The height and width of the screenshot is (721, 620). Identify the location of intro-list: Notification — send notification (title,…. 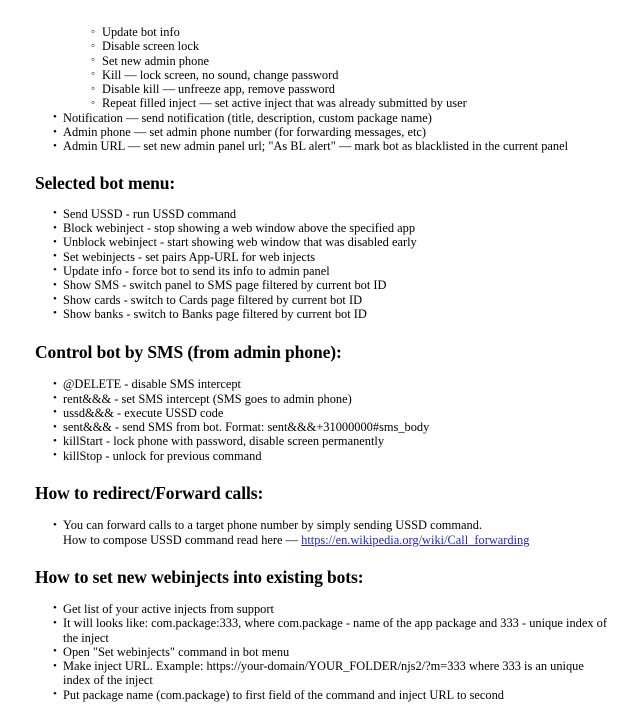
(310, 132).